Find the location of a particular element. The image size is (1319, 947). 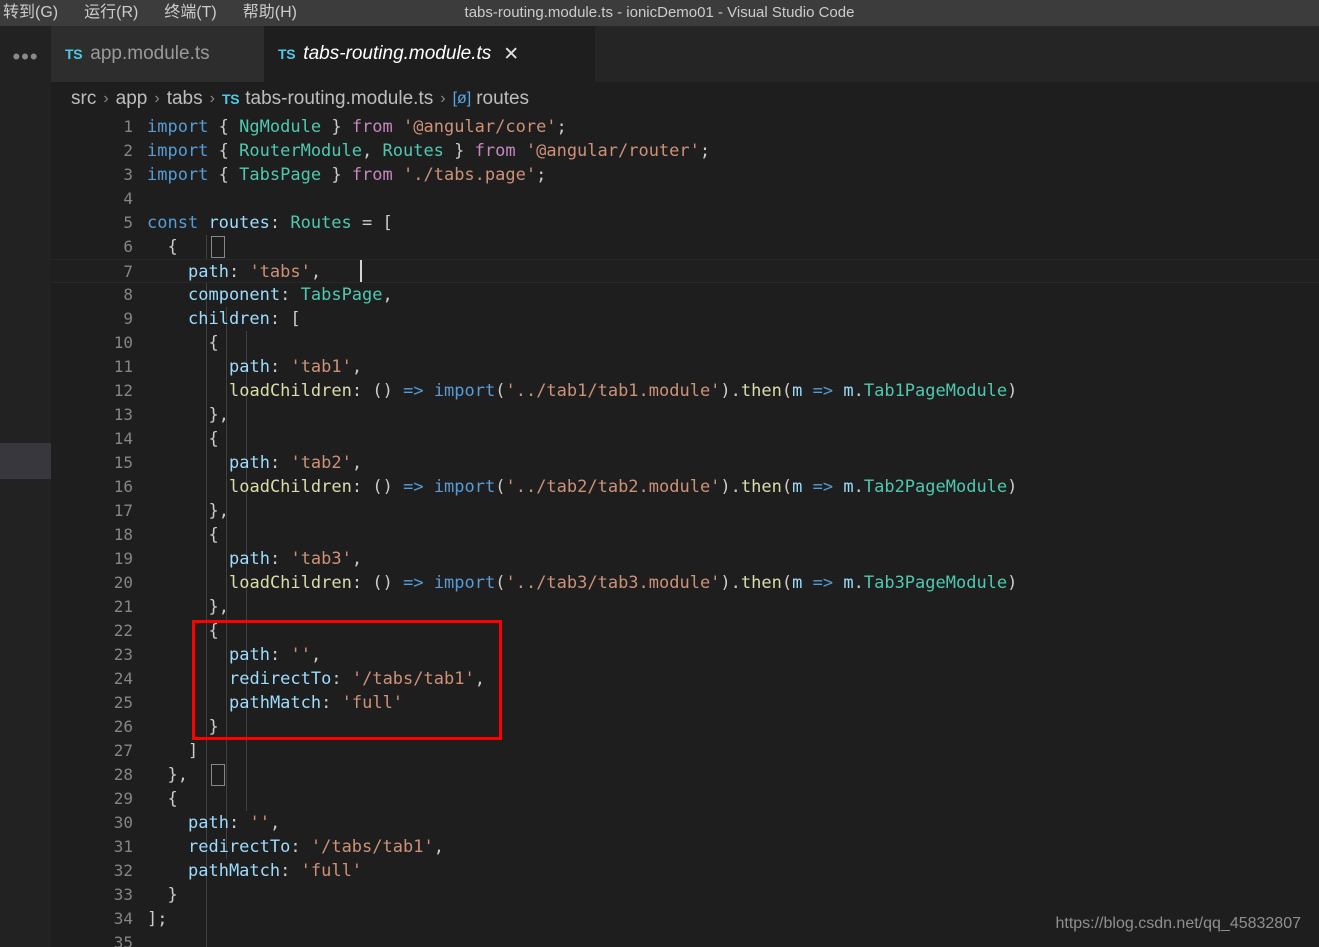

line-content: import { TabsPage } from './tabs.page'; is located at coordinates (347, 175).